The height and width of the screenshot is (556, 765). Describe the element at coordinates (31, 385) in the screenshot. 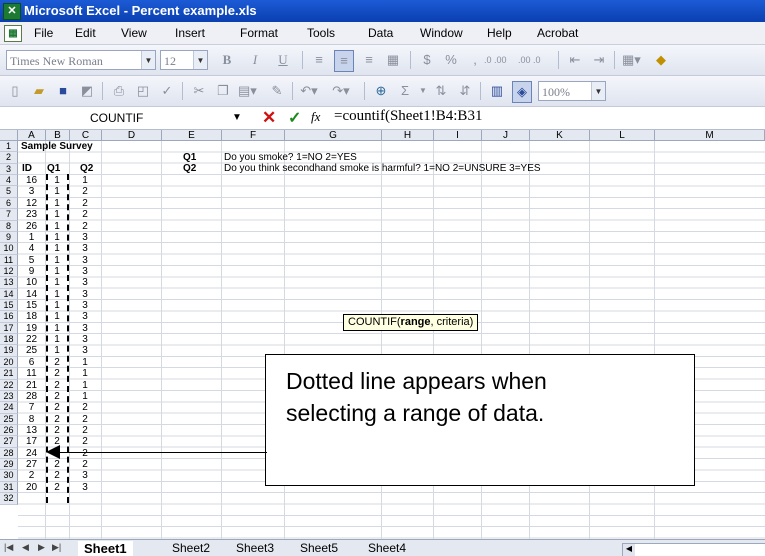

I see `id-cell: 21` at that location.